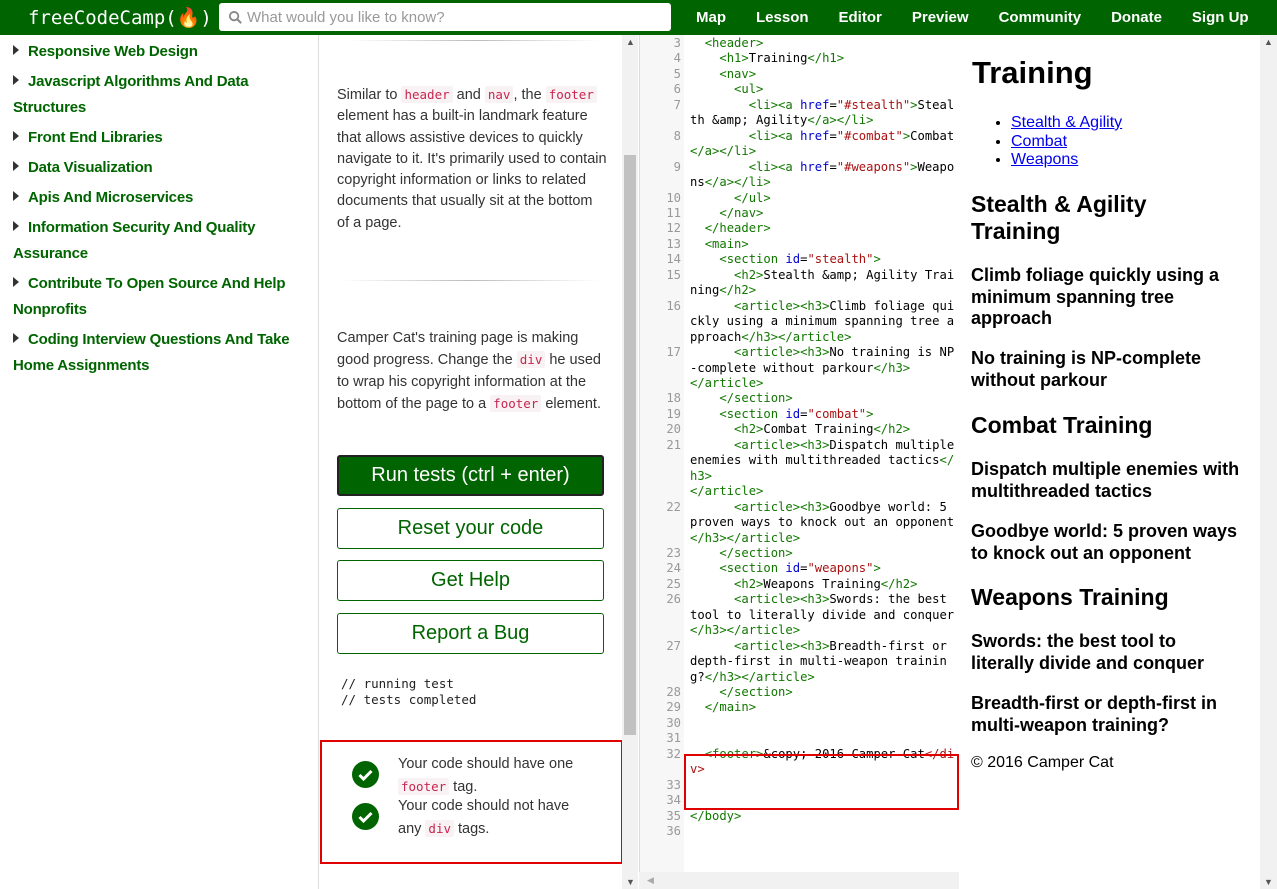 The height and width of the screenshot is (889, 1277). Describe the element at coordinates (738, 73) in the screenshot. I see `code-text: <nav>` at that location.